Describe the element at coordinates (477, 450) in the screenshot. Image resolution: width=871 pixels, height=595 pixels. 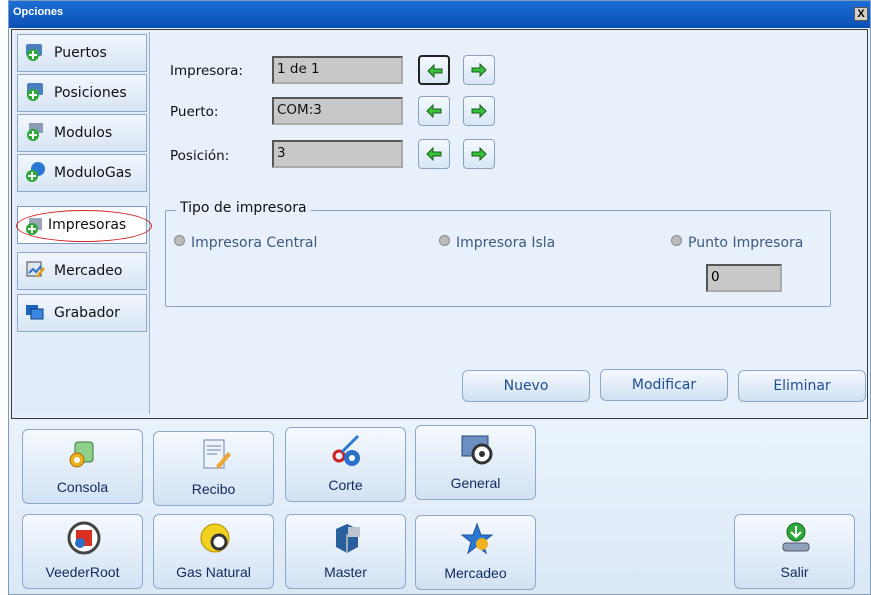
I see `settings-icon` at that location.